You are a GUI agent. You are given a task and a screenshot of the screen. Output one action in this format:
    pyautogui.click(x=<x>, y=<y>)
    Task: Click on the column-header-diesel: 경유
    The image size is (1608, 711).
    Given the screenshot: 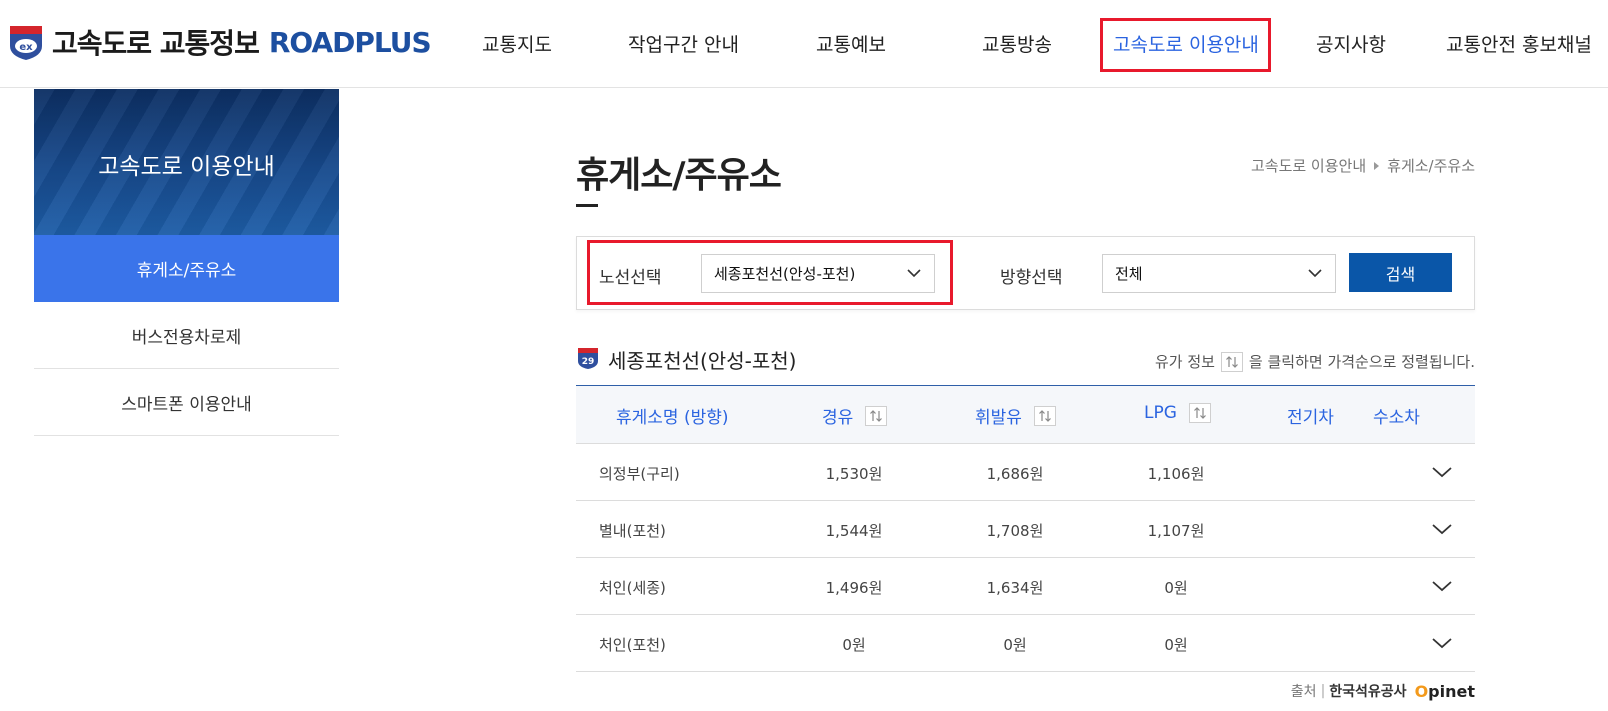 What is the action you would take?
    pyautogui.click(x=855, y=415)
    